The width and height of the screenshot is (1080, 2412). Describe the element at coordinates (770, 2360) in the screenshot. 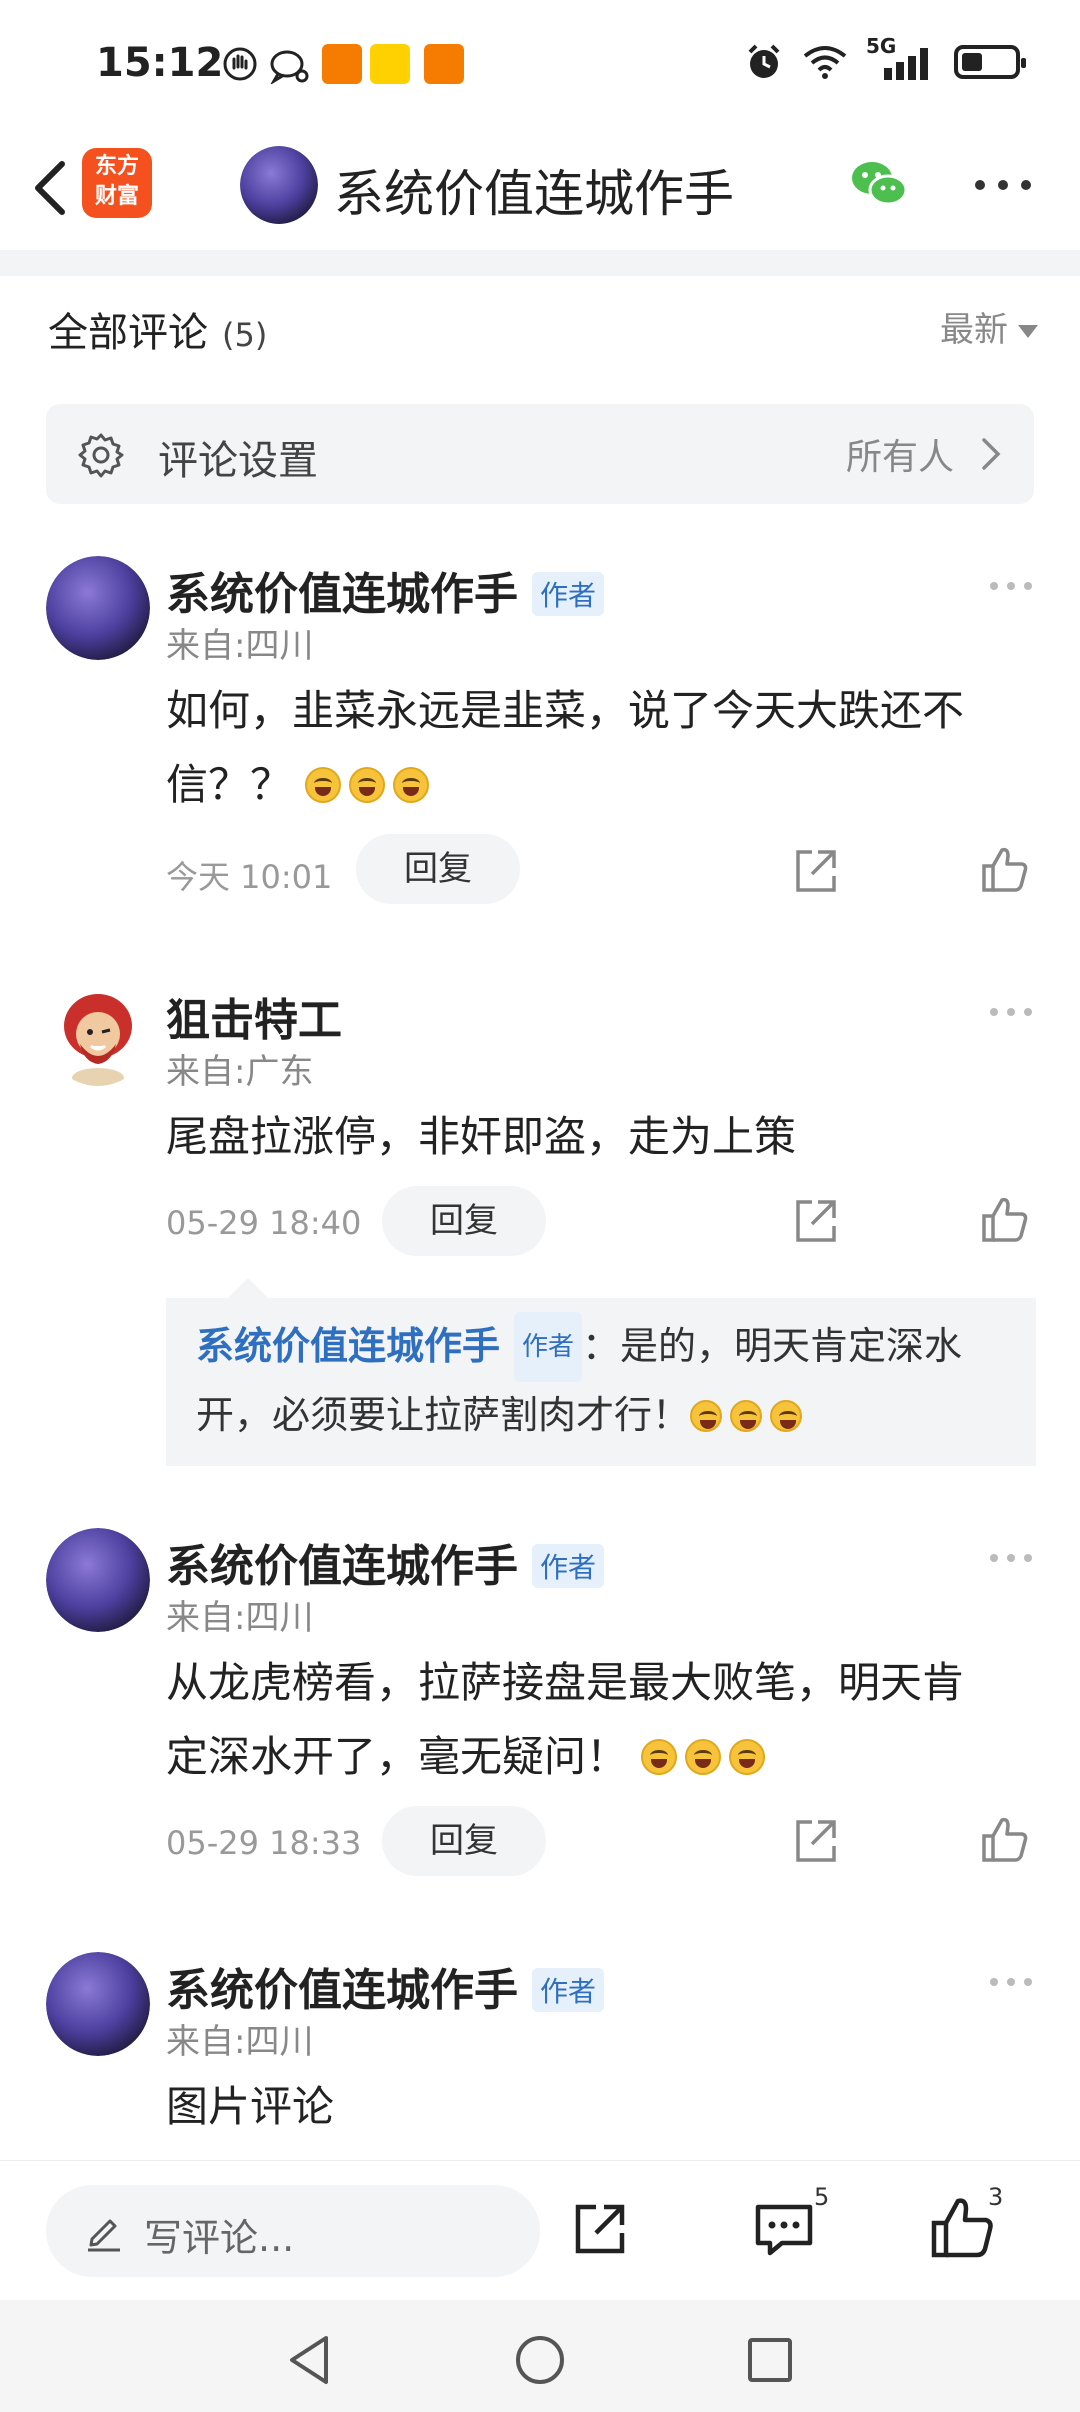

I see `system-recents-icon` at that location.